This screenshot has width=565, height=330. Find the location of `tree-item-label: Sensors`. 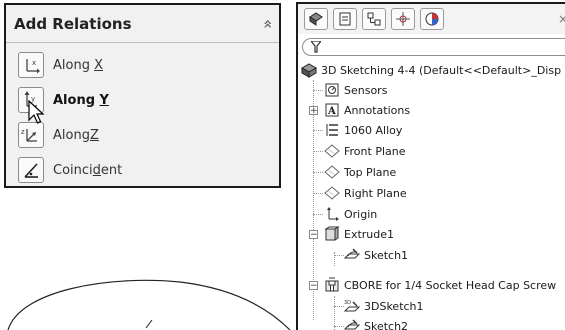

tree-item-label: Sensors is located at coordinates (366, 90).